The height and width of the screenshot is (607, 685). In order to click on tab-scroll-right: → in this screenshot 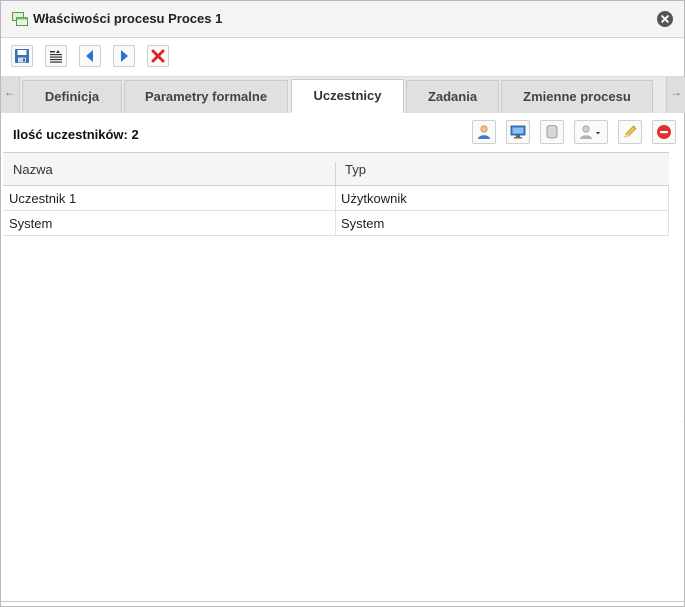, I will do `click(675, 95)`.